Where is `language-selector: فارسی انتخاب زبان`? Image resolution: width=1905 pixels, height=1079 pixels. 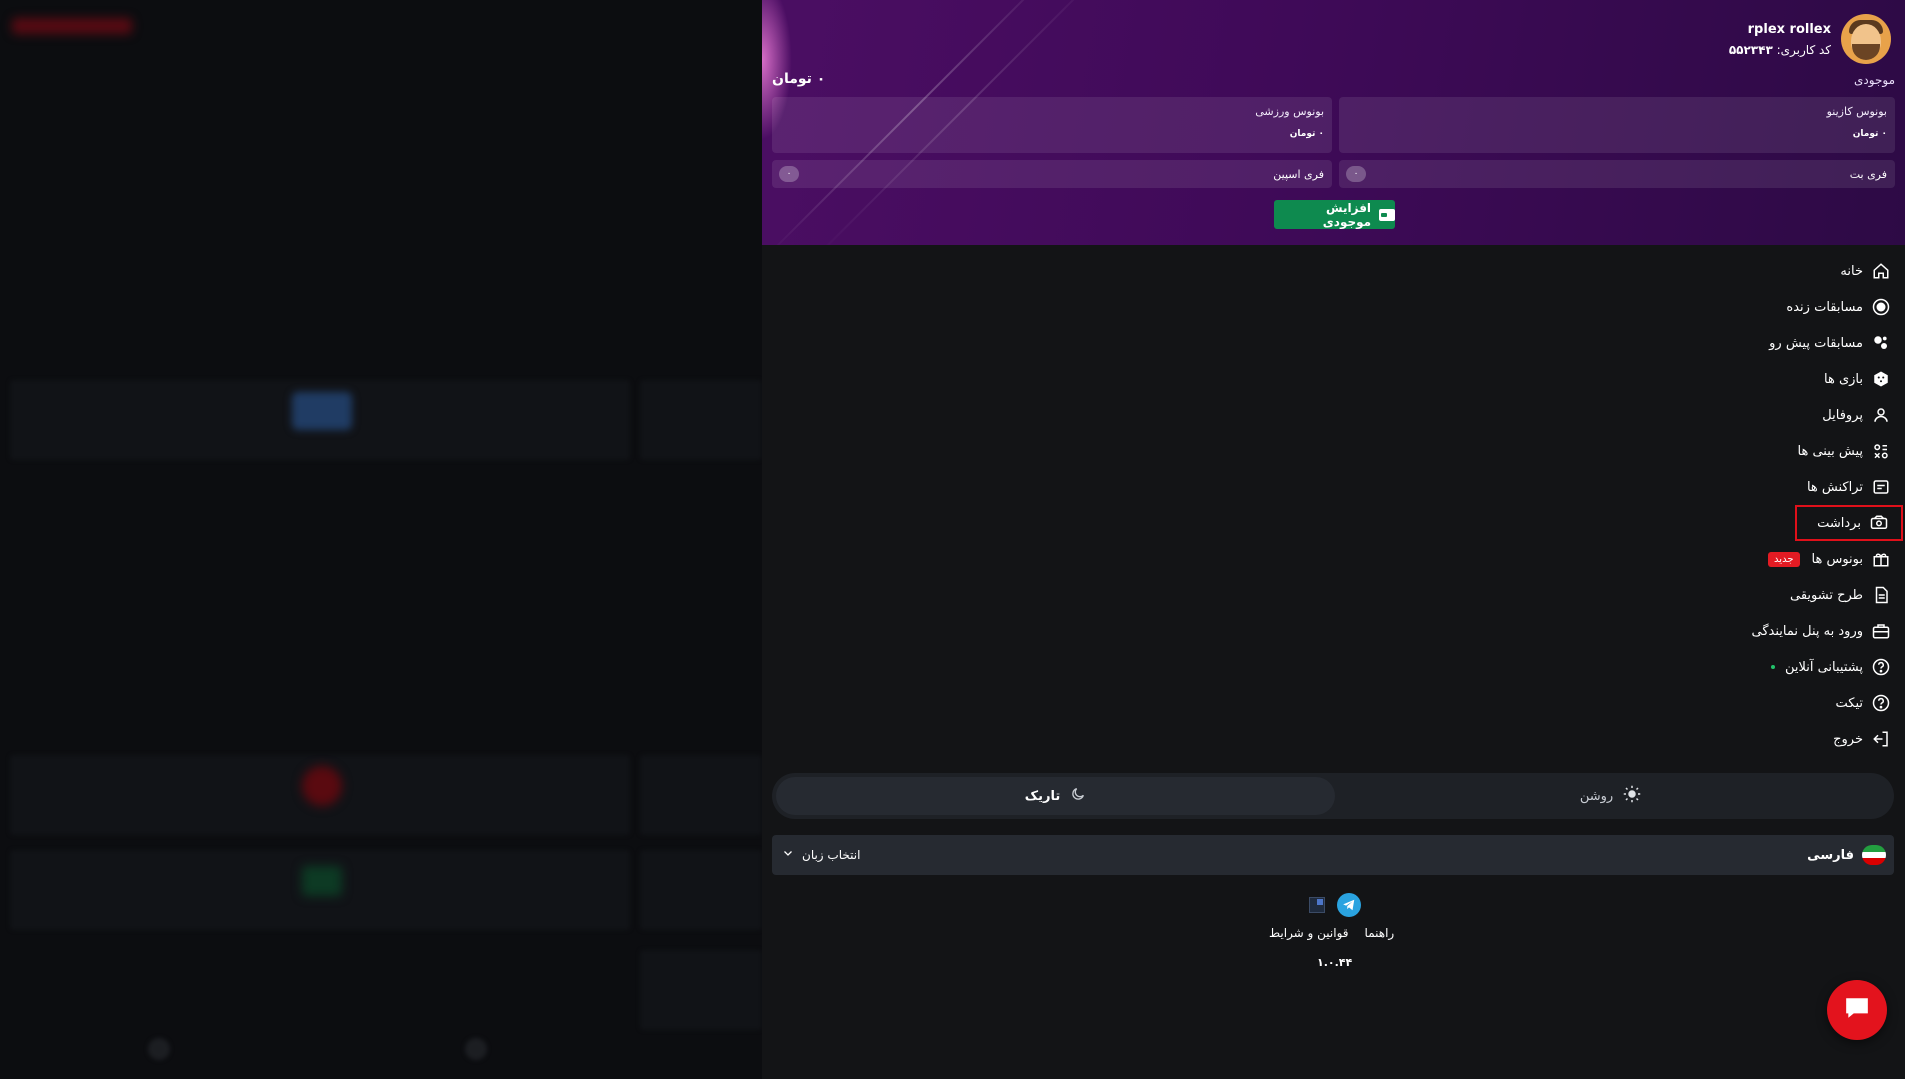 language-selector: فارسی انتخاب زبان is located at coordinates (1333, 855).